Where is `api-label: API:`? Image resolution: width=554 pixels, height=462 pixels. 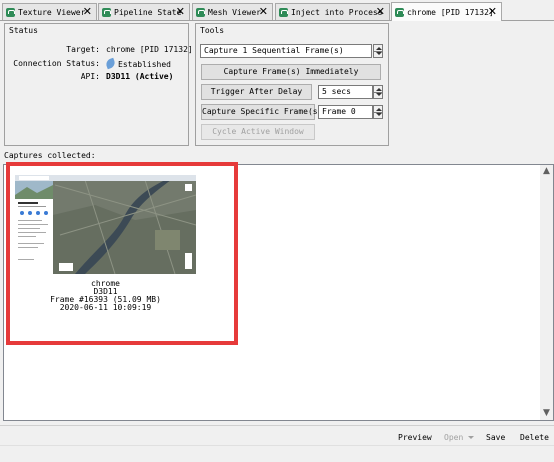
api-label: API: is located at coordinates (90, 76).